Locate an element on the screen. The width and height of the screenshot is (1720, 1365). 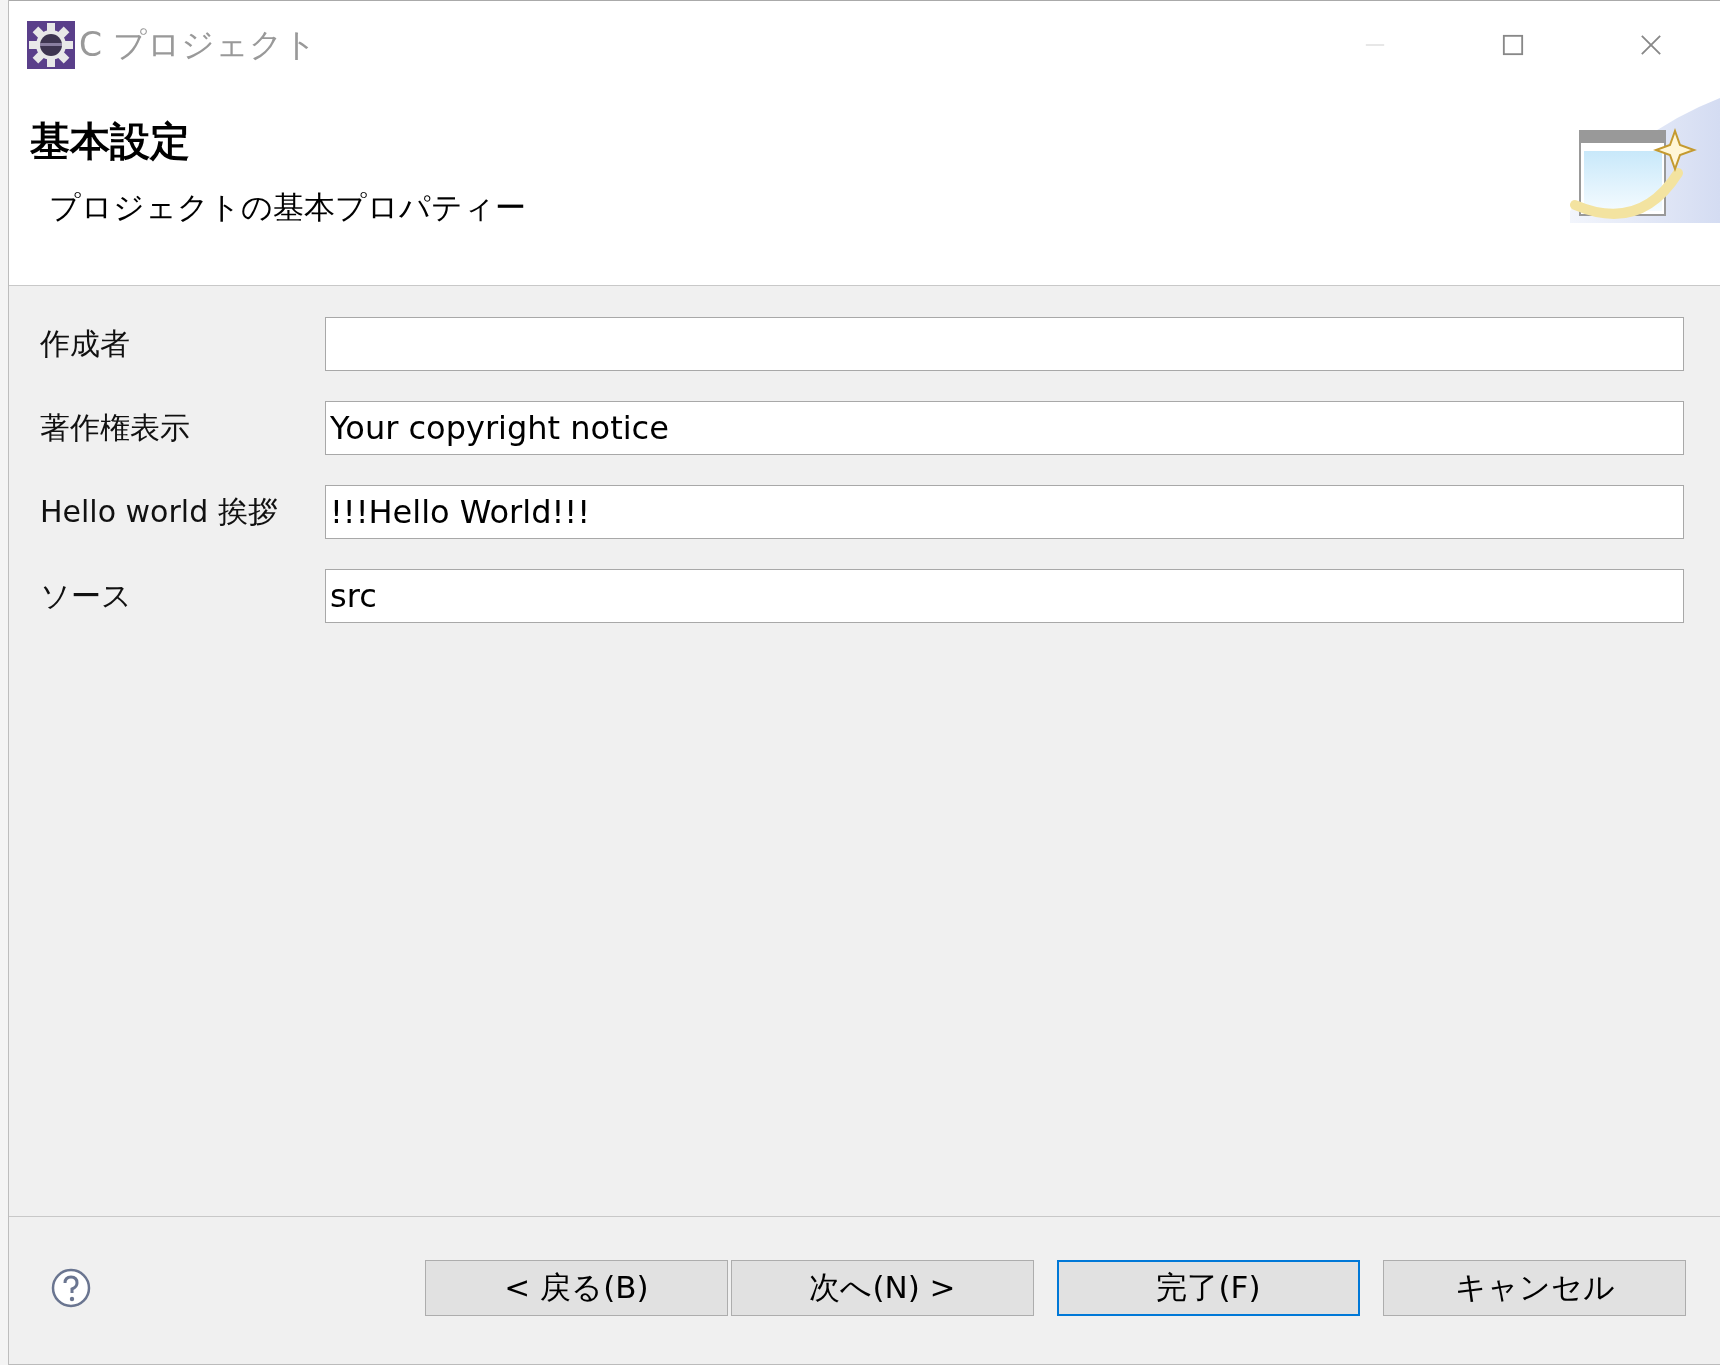
input-field: Your copyright notice is located at coordinates (1004, 428).